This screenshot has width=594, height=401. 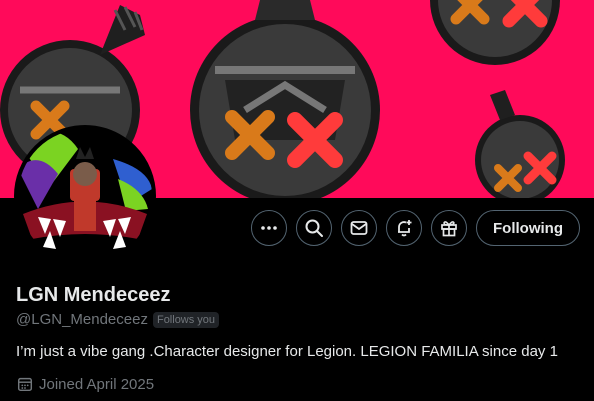 I want to click on message-icon, so click(x=359, y=228).